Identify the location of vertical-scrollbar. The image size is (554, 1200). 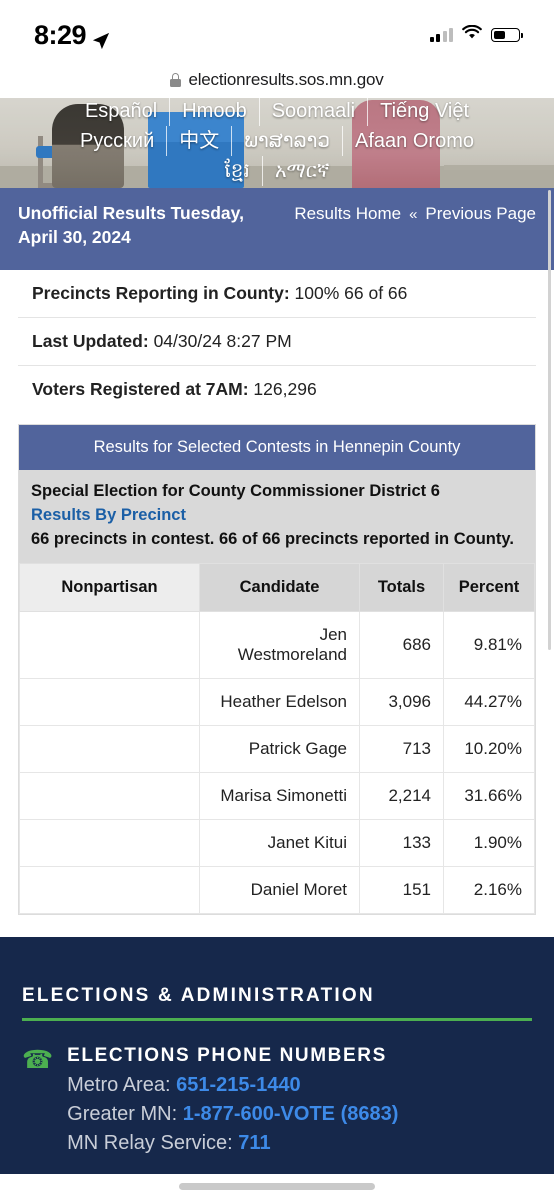
(549, 420).